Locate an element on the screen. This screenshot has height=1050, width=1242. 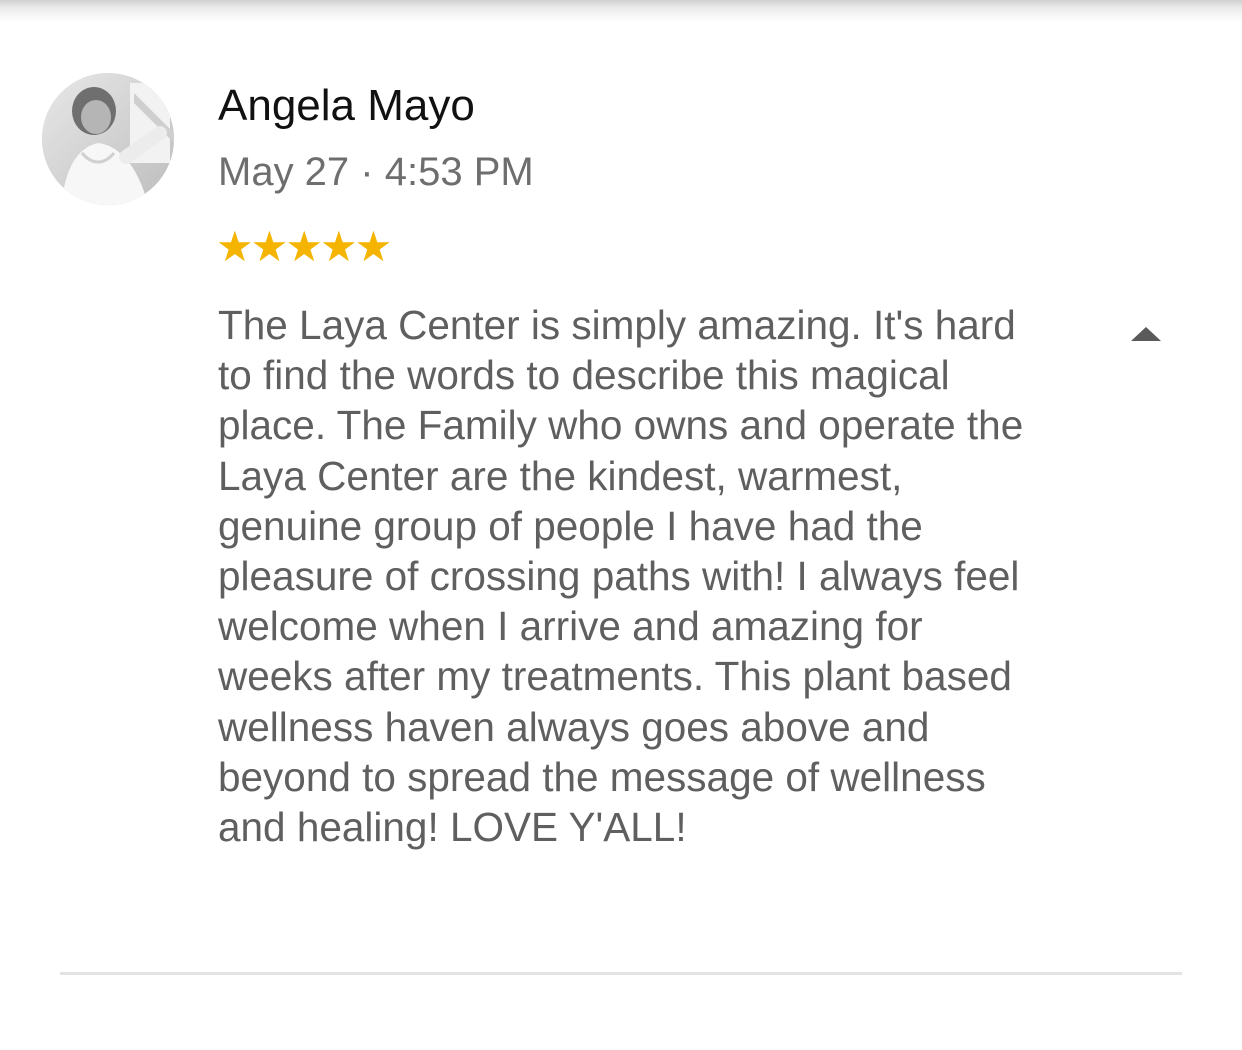
avatar-photo is located at coordinates (108, 139).